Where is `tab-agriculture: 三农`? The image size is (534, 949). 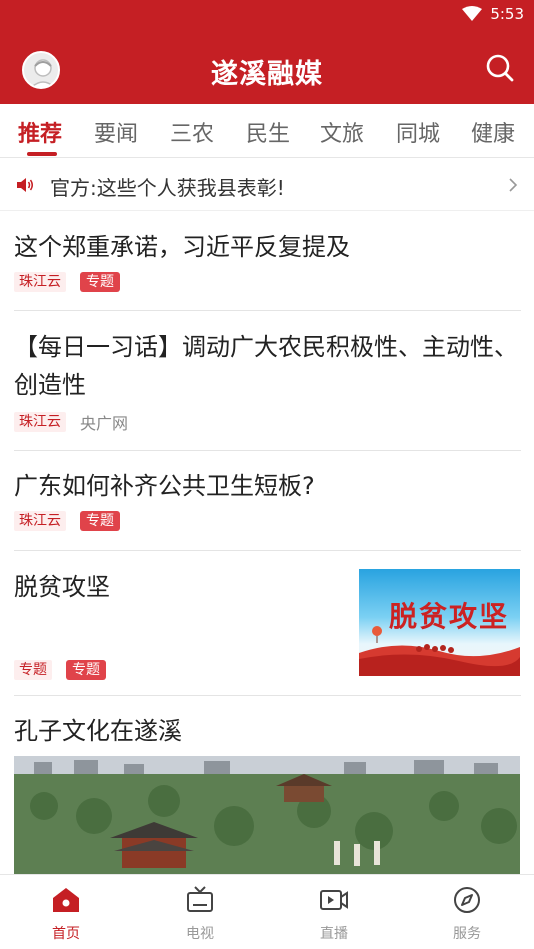 tab-agriculture: 三农 is located at coordinates (192, 132).